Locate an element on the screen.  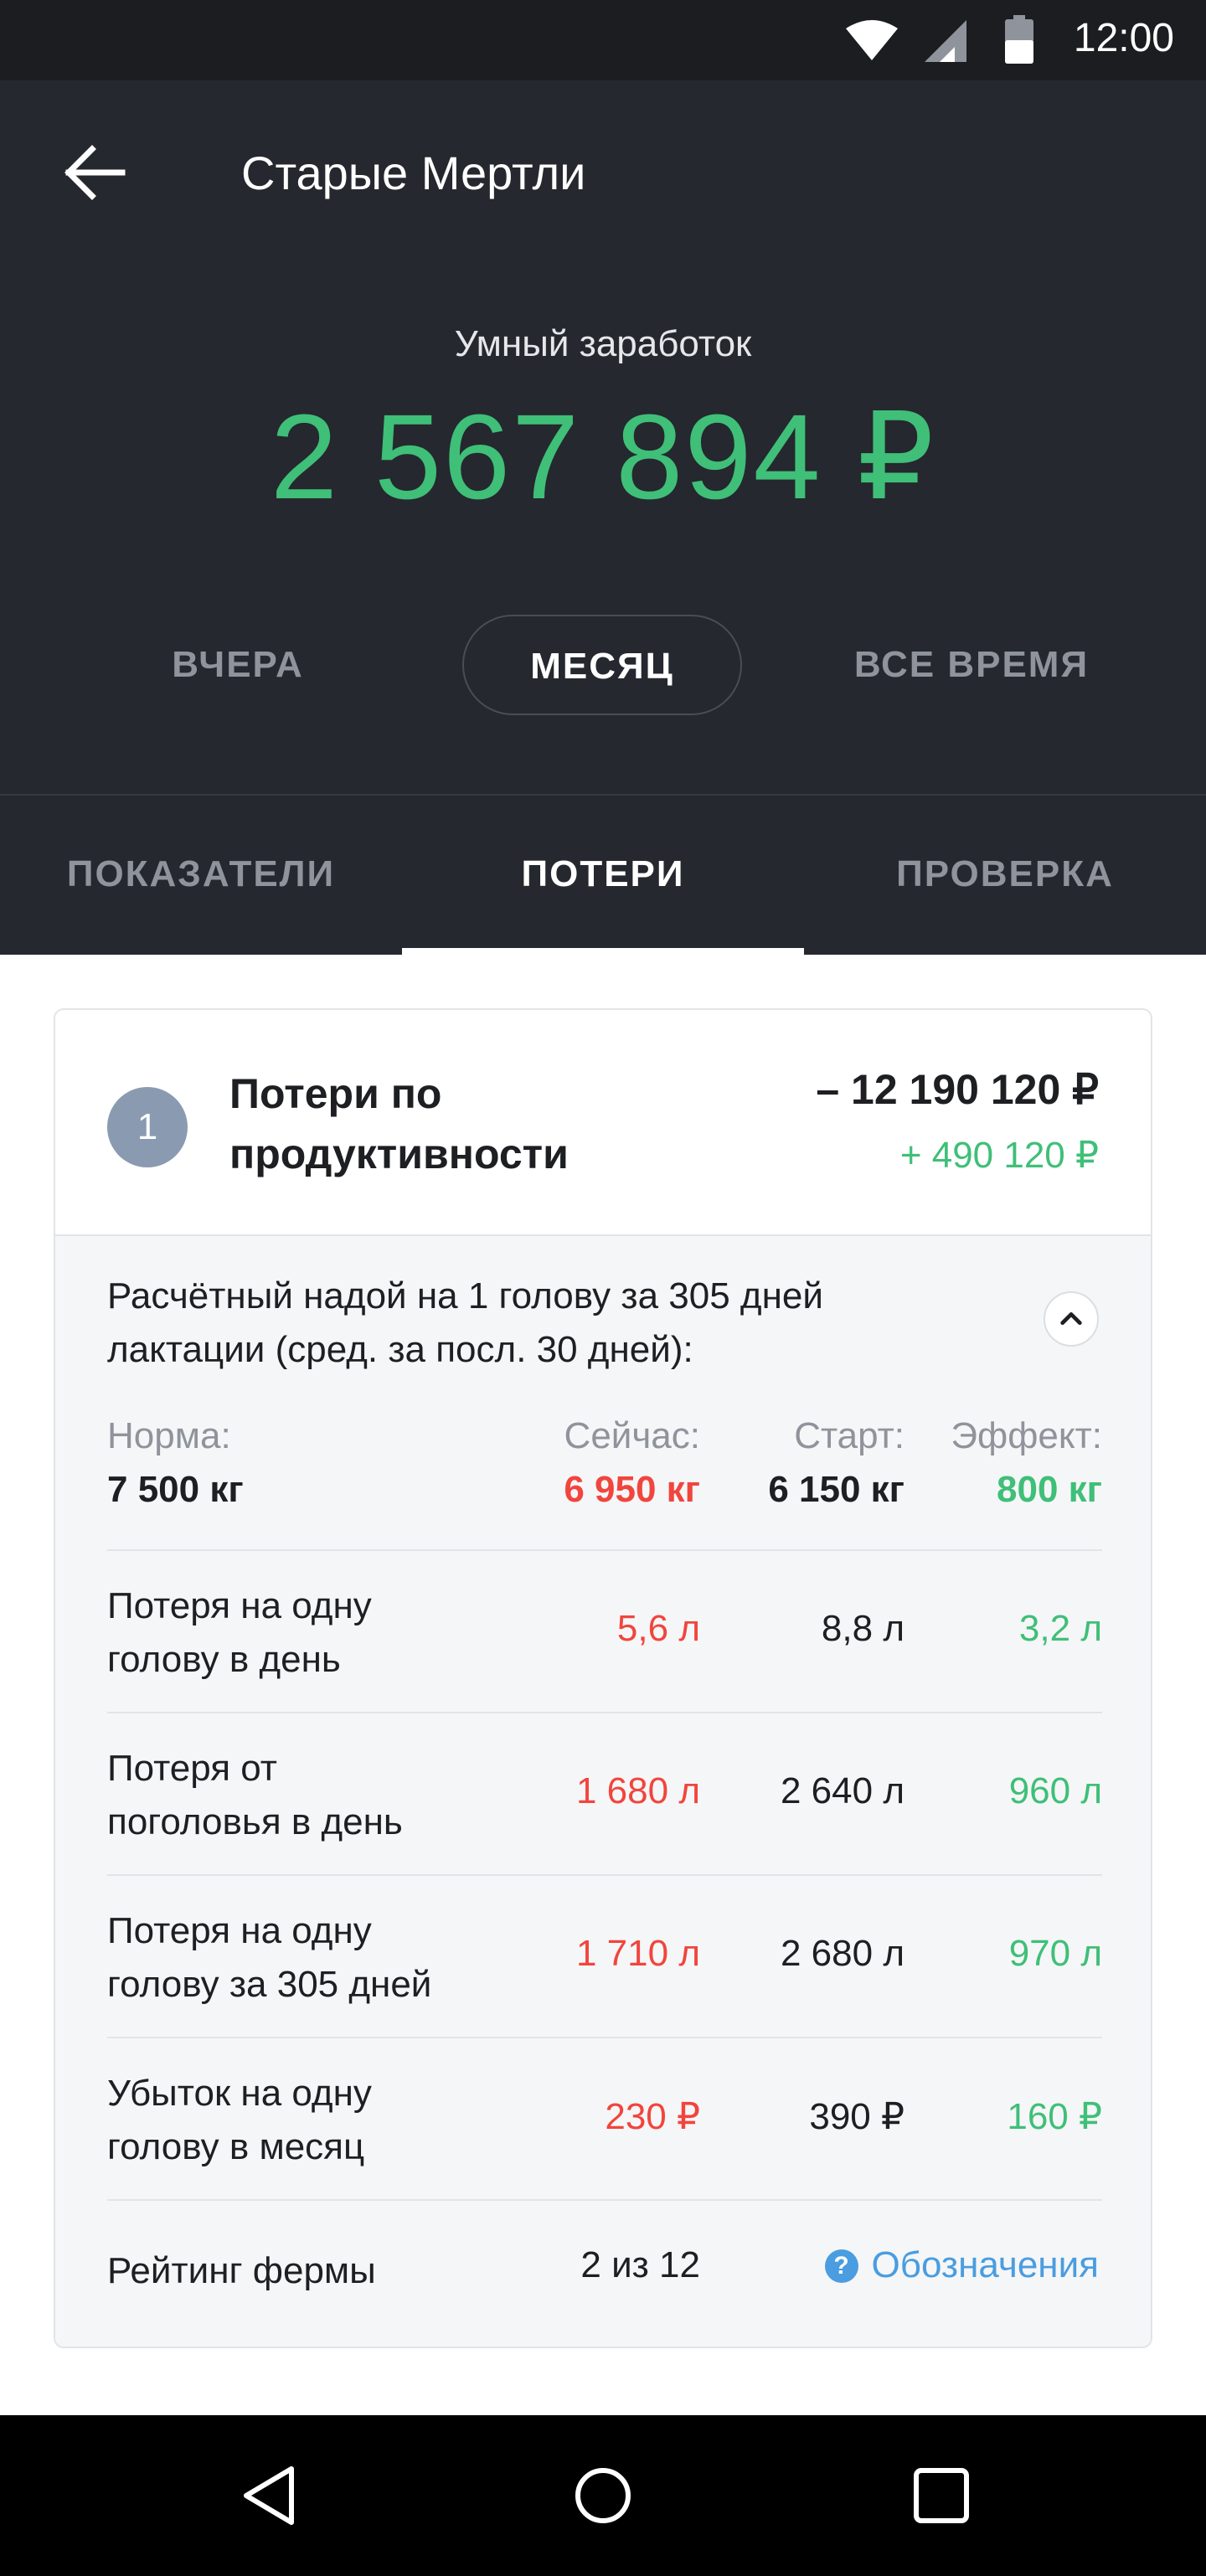
start-value: 6 150 кг is located at coordinates (836, 1489).